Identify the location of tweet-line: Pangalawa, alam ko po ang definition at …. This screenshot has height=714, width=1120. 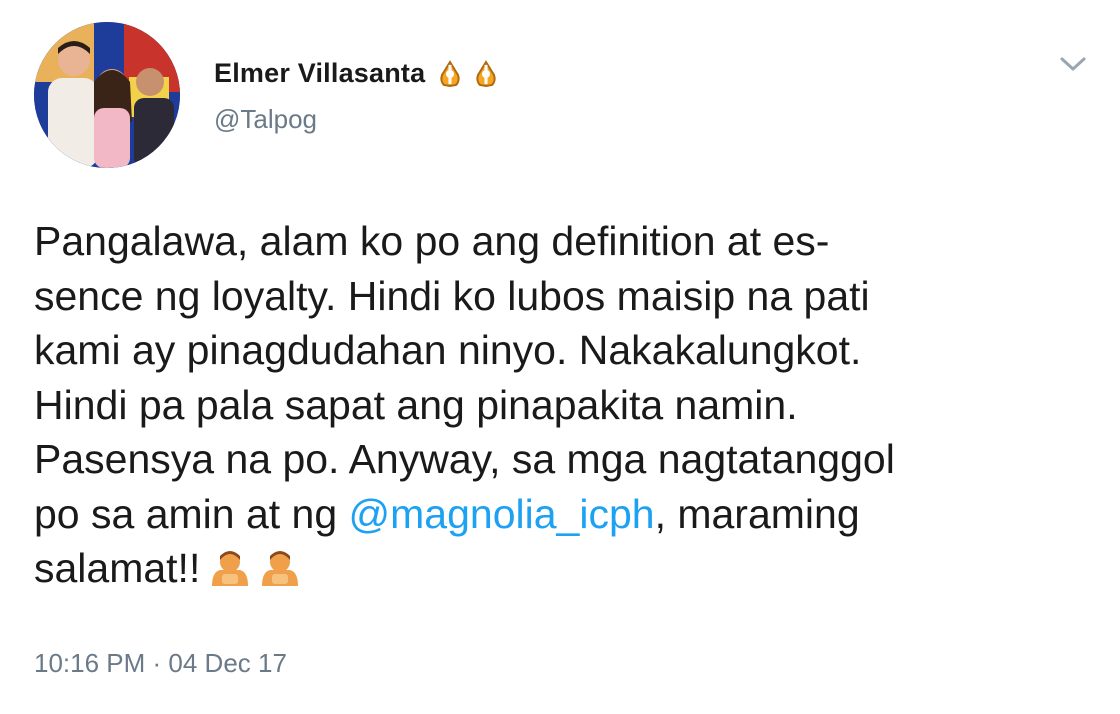
(432, 241).